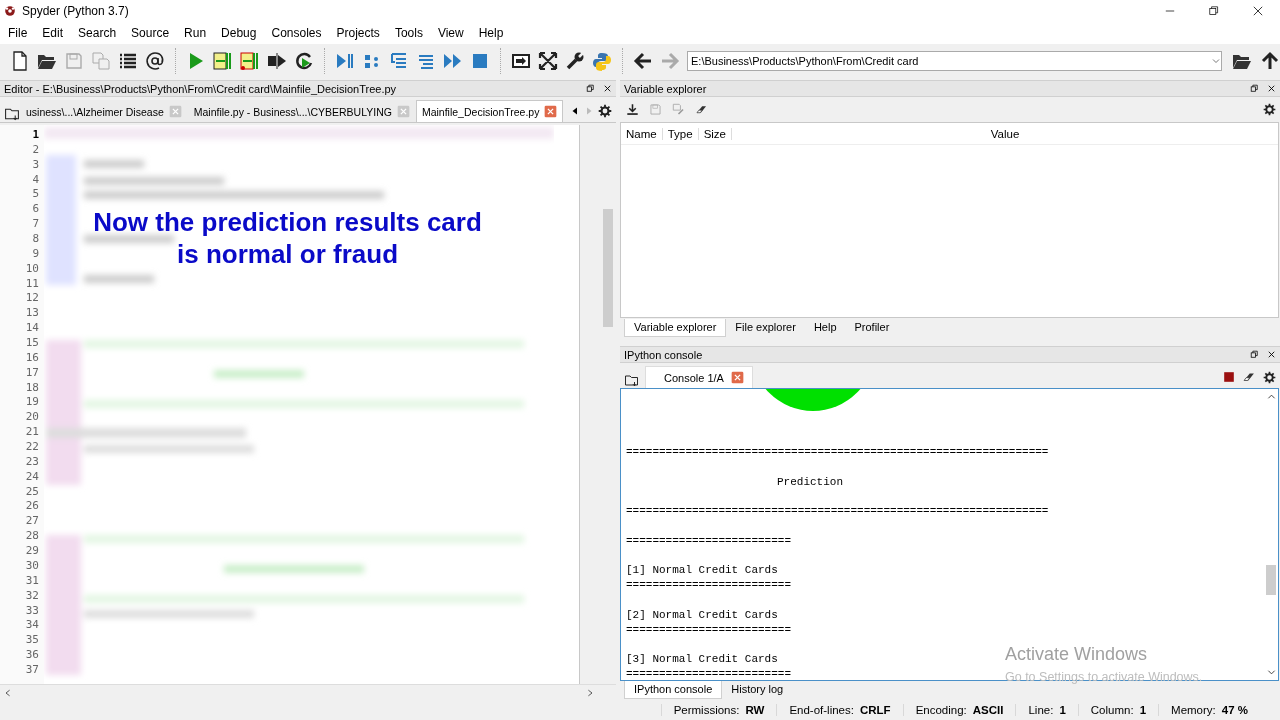 This screenshot has height=720, width=1280. What do you see at coordinates (97, 33) in the screenshot?
I see `menu-item: Search` at bounding box center [97, 33].